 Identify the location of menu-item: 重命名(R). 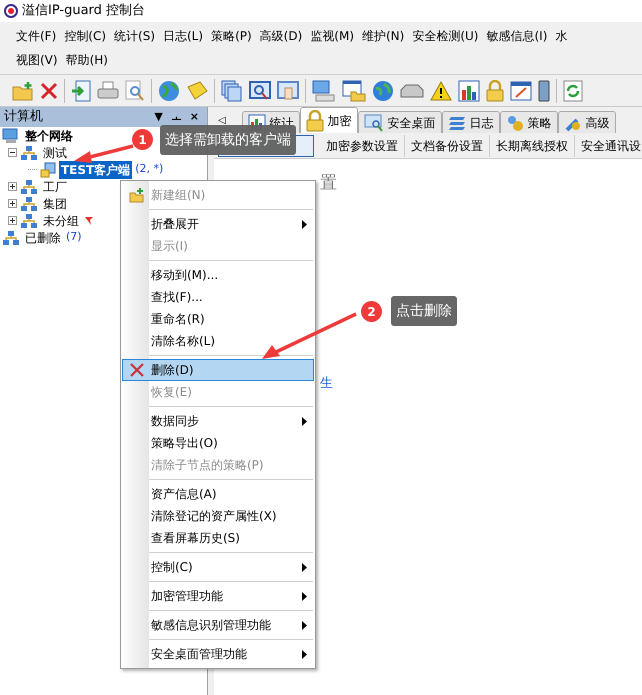
(218, 319).